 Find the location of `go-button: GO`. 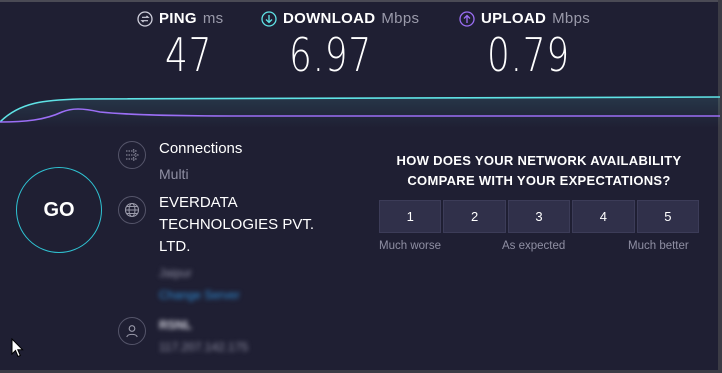

go-button: GO is located at coordinates (59, 210).